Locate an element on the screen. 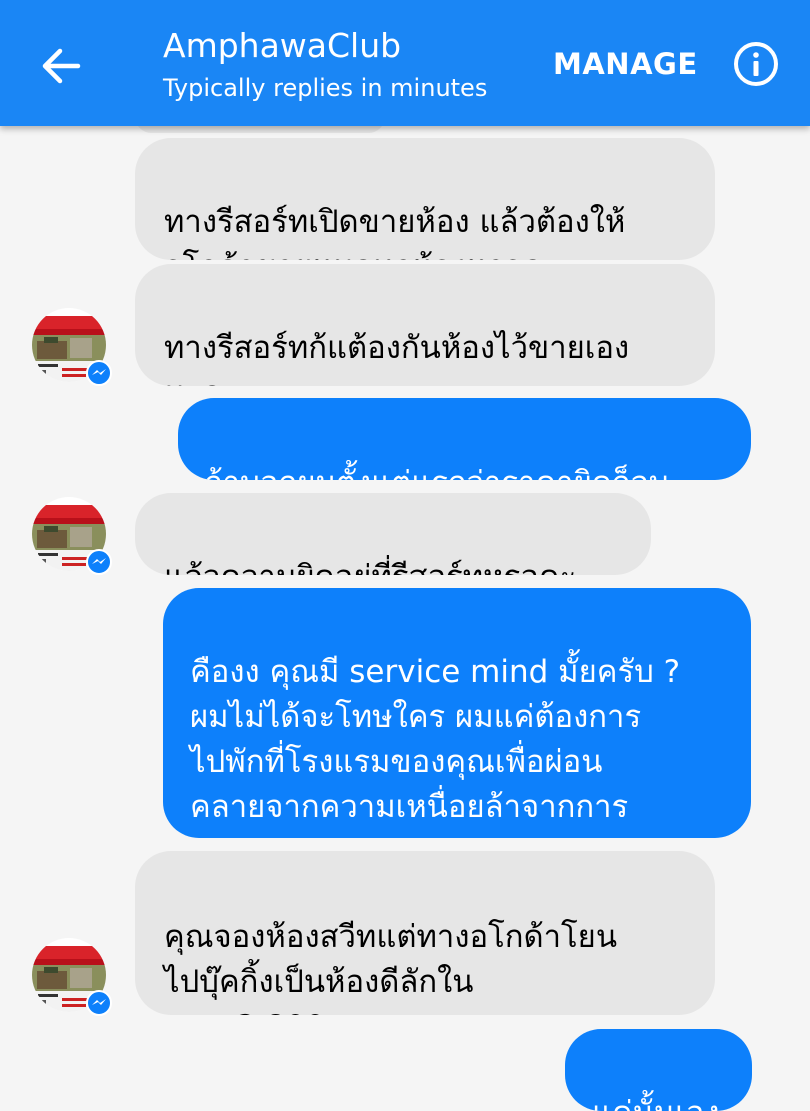  manage-button: MANAGE is located at coordinates (625, 64).